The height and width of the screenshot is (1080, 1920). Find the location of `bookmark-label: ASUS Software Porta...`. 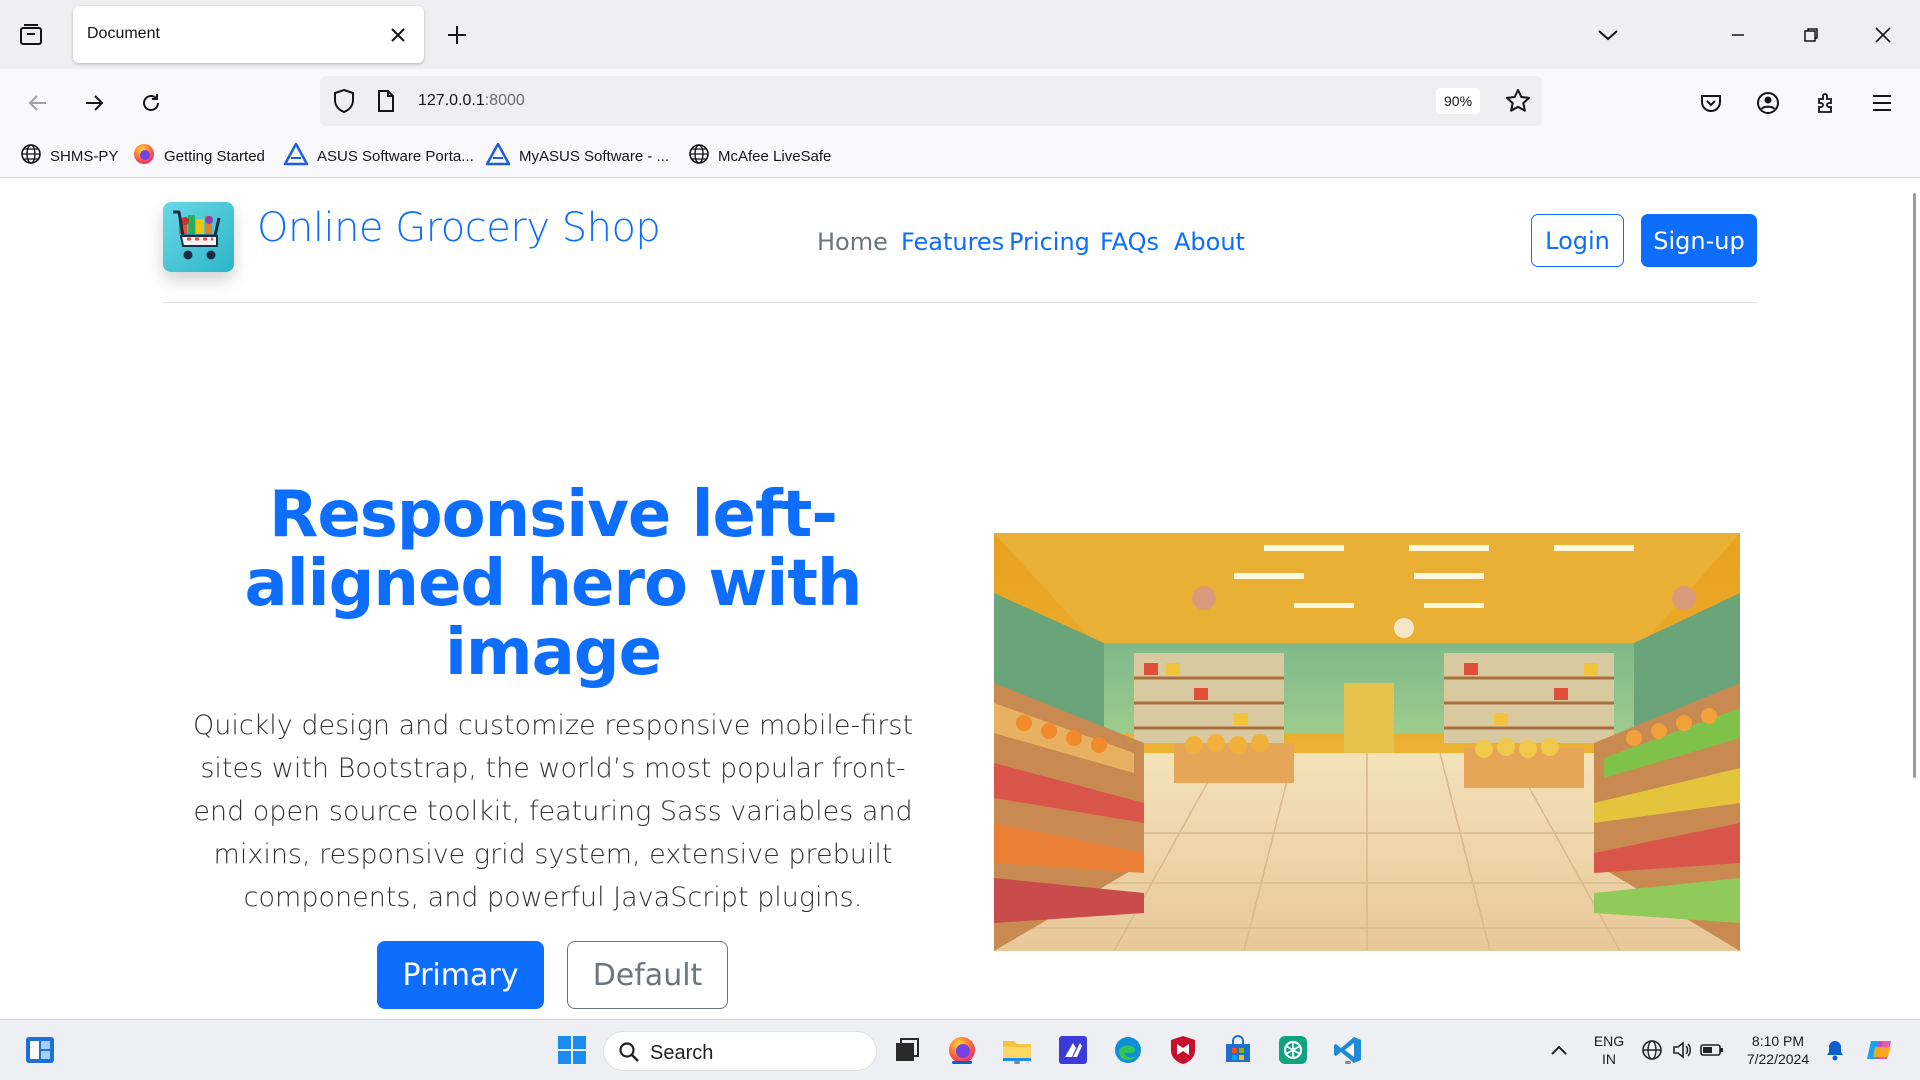

bookmark-label: ASUS Software Porta... is located at coordinates (395, 156).